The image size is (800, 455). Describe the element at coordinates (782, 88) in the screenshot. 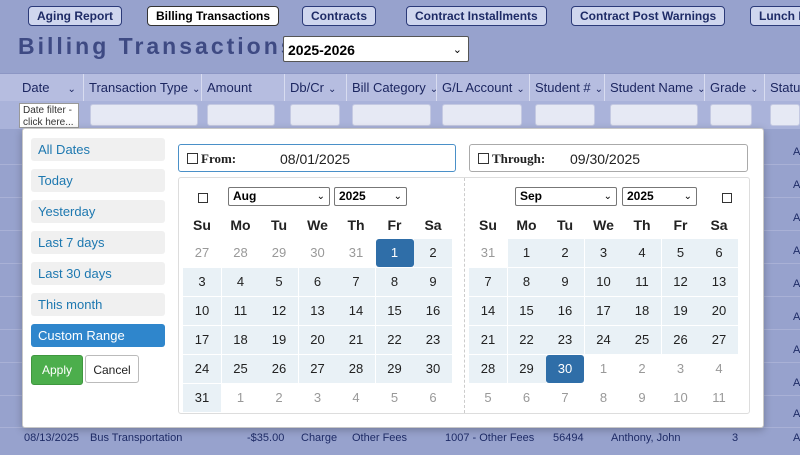

I see `column-header-status: Status` at that location.